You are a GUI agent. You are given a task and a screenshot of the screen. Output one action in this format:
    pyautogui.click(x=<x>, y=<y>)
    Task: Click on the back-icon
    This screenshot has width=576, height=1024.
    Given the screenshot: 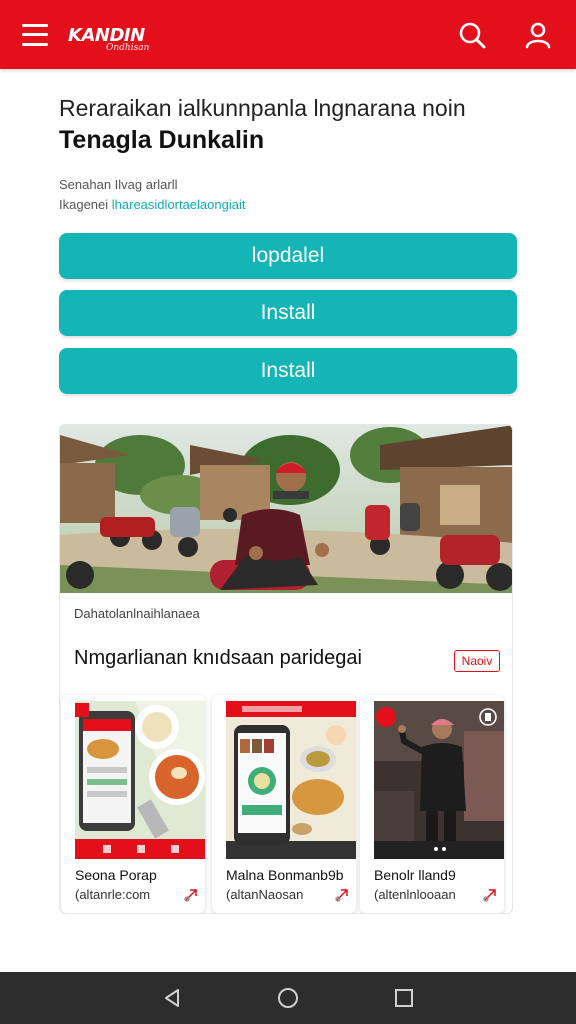 What is the action you would take?
    pyautogui.click(x=172, y=998)
    